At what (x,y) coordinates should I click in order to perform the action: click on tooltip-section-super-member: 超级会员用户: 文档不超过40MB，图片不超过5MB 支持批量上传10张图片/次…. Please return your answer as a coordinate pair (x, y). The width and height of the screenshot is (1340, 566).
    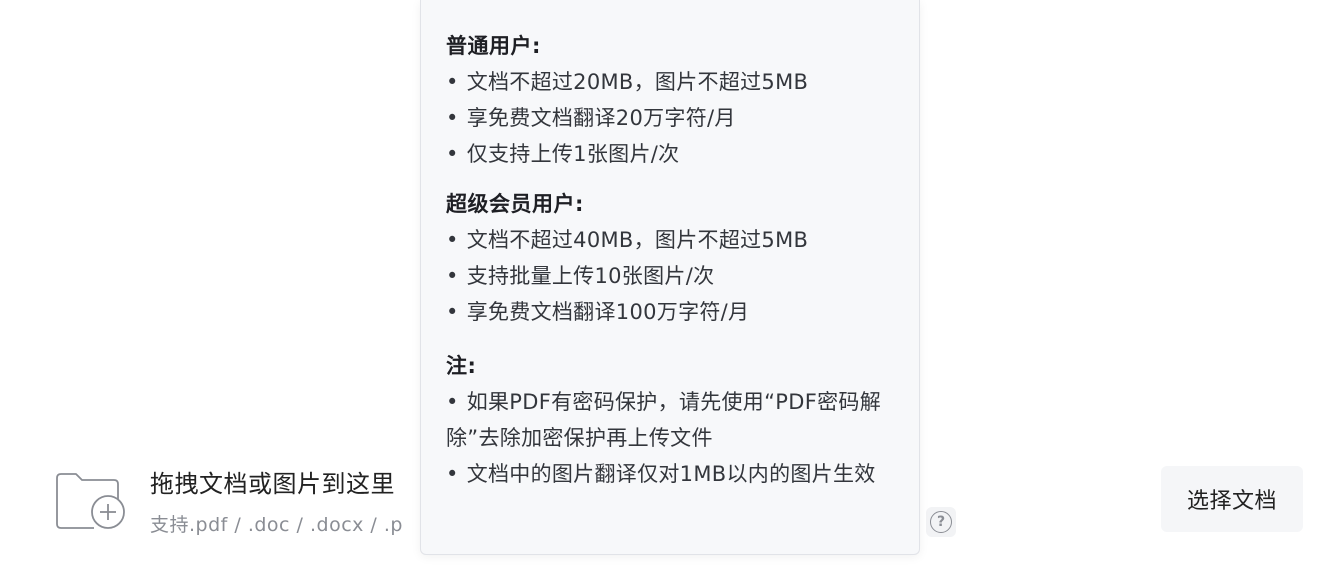
    Looking at the image, I should click on (670, 258).